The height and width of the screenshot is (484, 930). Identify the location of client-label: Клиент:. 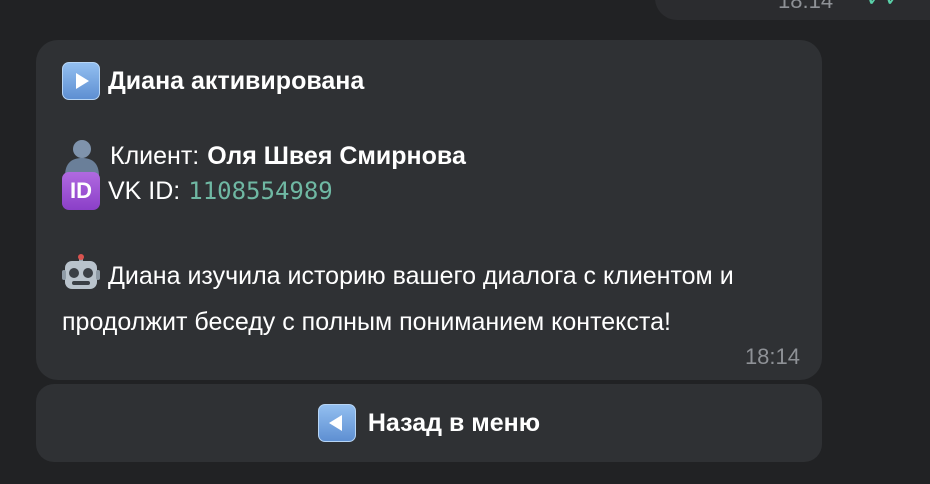
(155, 155).